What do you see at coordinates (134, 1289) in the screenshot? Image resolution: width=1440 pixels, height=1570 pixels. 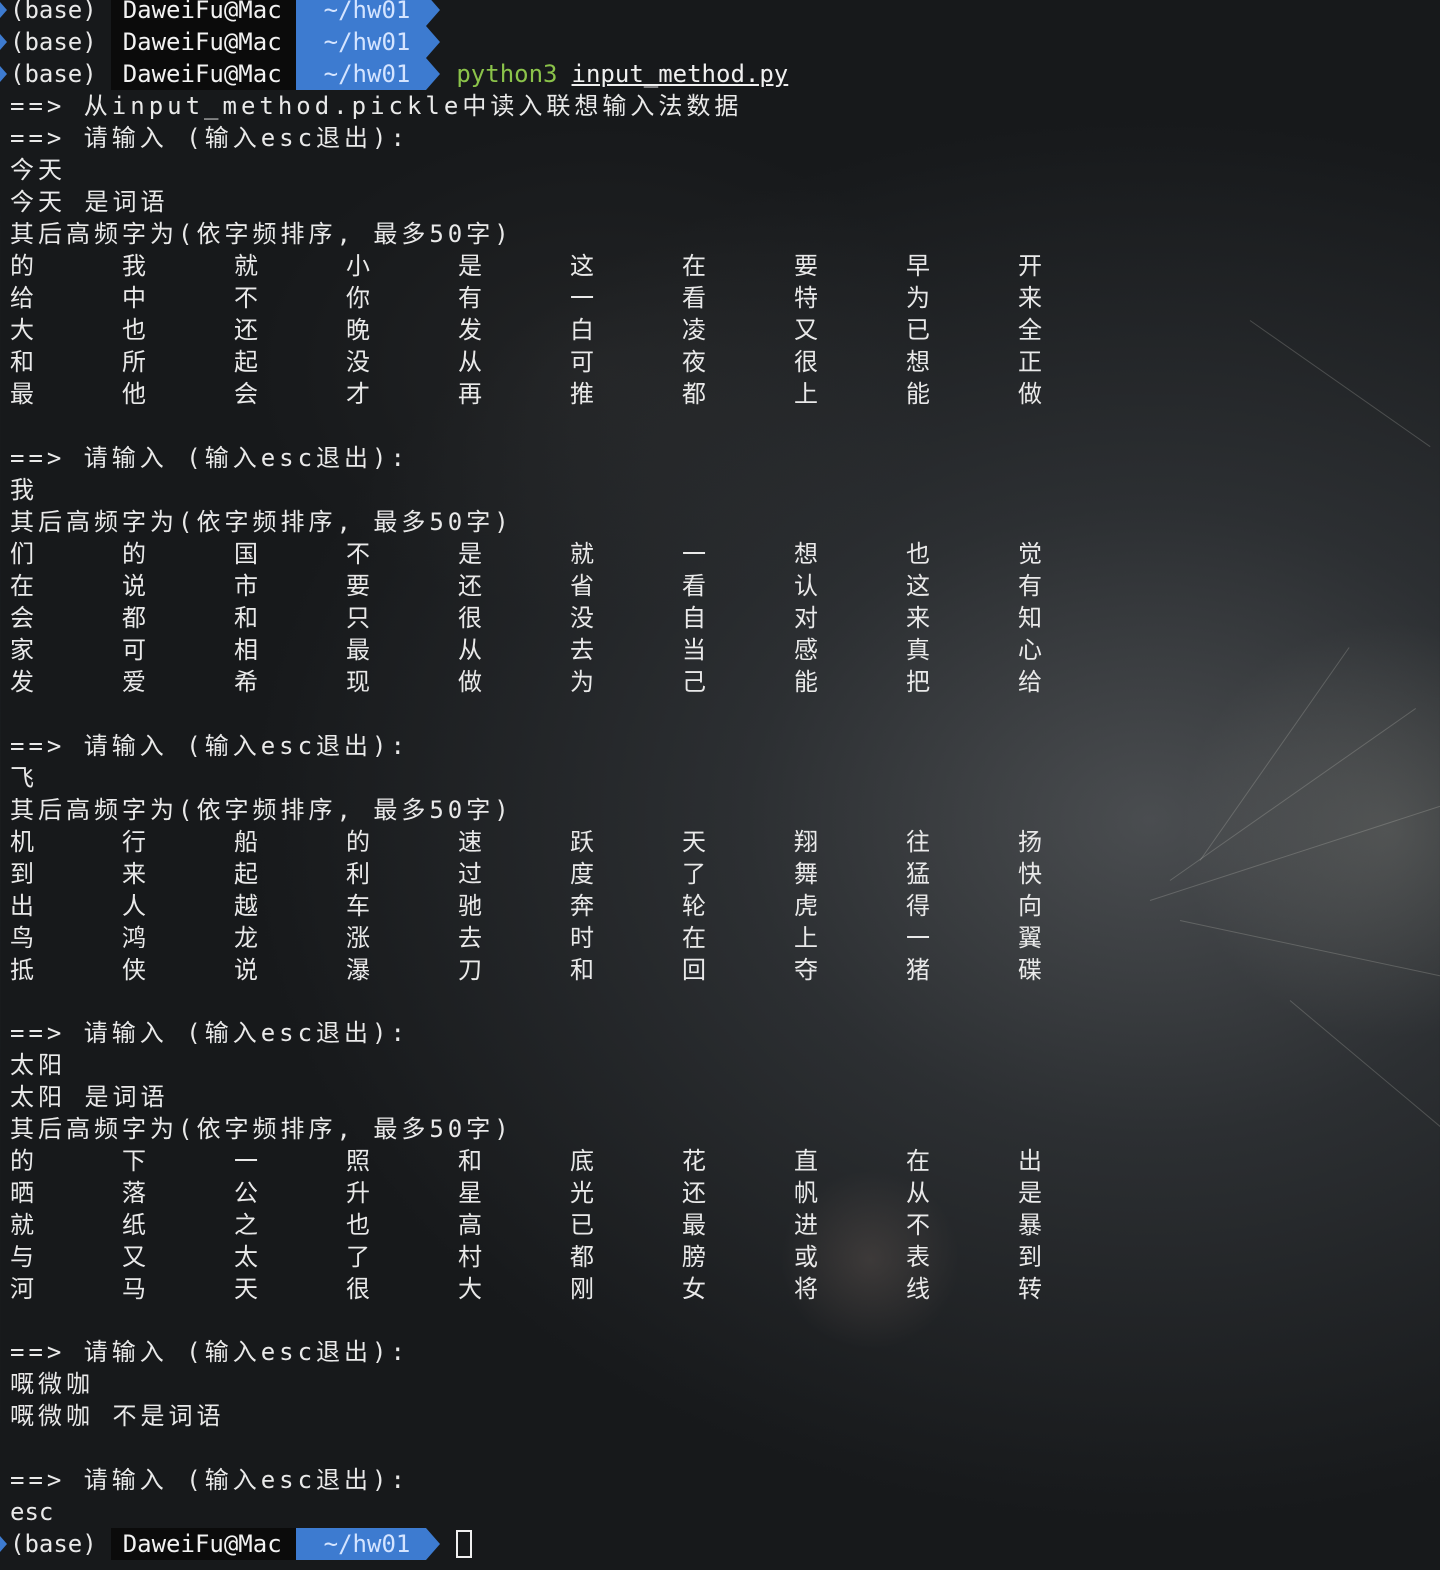 I see `grid-char: 马` at bounding box center [134, 1289].